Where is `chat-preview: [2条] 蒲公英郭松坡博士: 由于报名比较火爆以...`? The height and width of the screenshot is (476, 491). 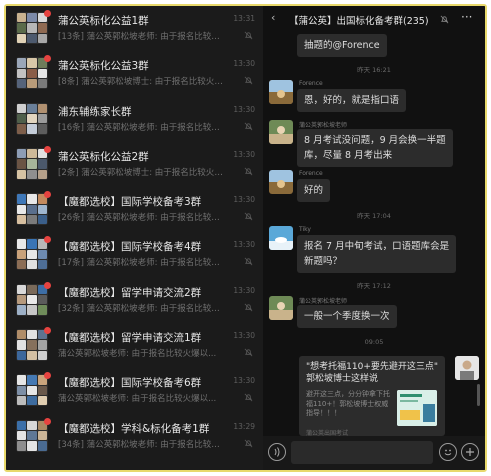 chat-preview: [2条] 蒲公英郭松坡博士: 由于报名比较火爆以... is located at coordinates (140, 172).